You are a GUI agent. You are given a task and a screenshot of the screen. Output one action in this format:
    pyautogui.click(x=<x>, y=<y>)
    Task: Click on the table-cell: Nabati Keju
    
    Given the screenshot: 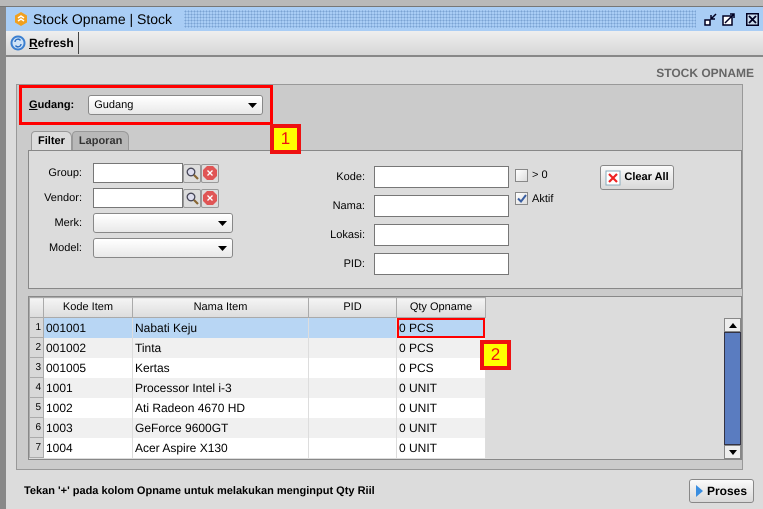 What is the action you would take?
    pyautogui.click(x=220, y=328)
    